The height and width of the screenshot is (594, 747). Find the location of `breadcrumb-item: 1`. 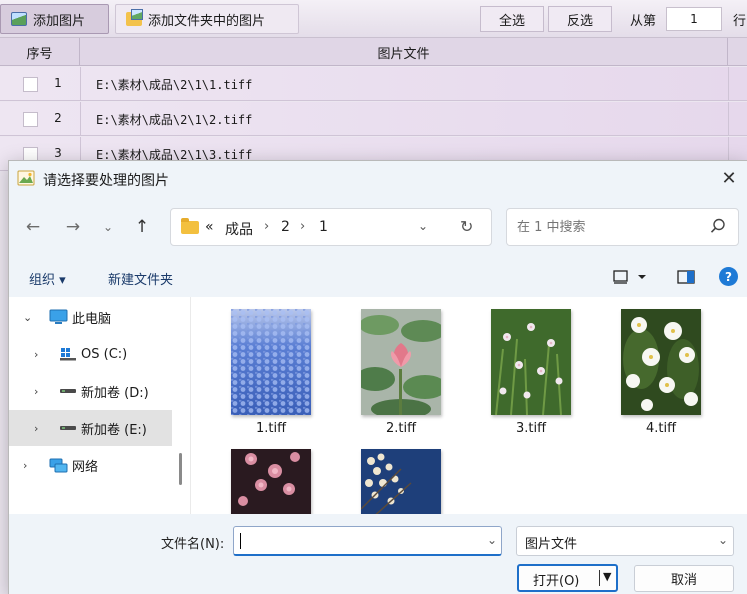

breadcrumb-item: 1 is located at coordinates (323, 227).